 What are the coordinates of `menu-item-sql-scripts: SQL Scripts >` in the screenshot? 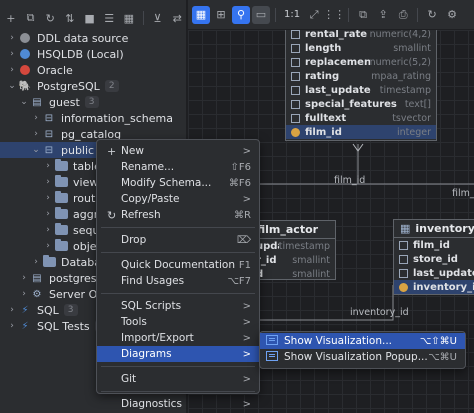 It's located at (178, 306).